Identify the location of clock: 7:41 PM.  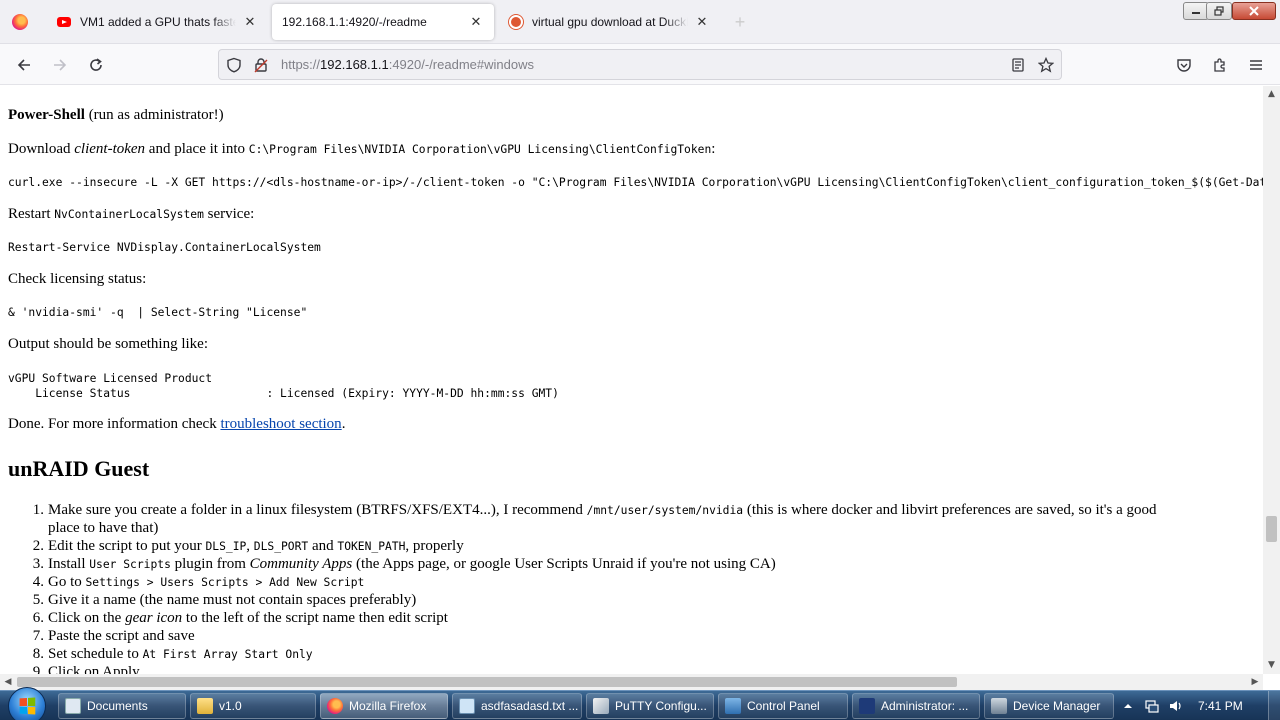
(1220, 706).